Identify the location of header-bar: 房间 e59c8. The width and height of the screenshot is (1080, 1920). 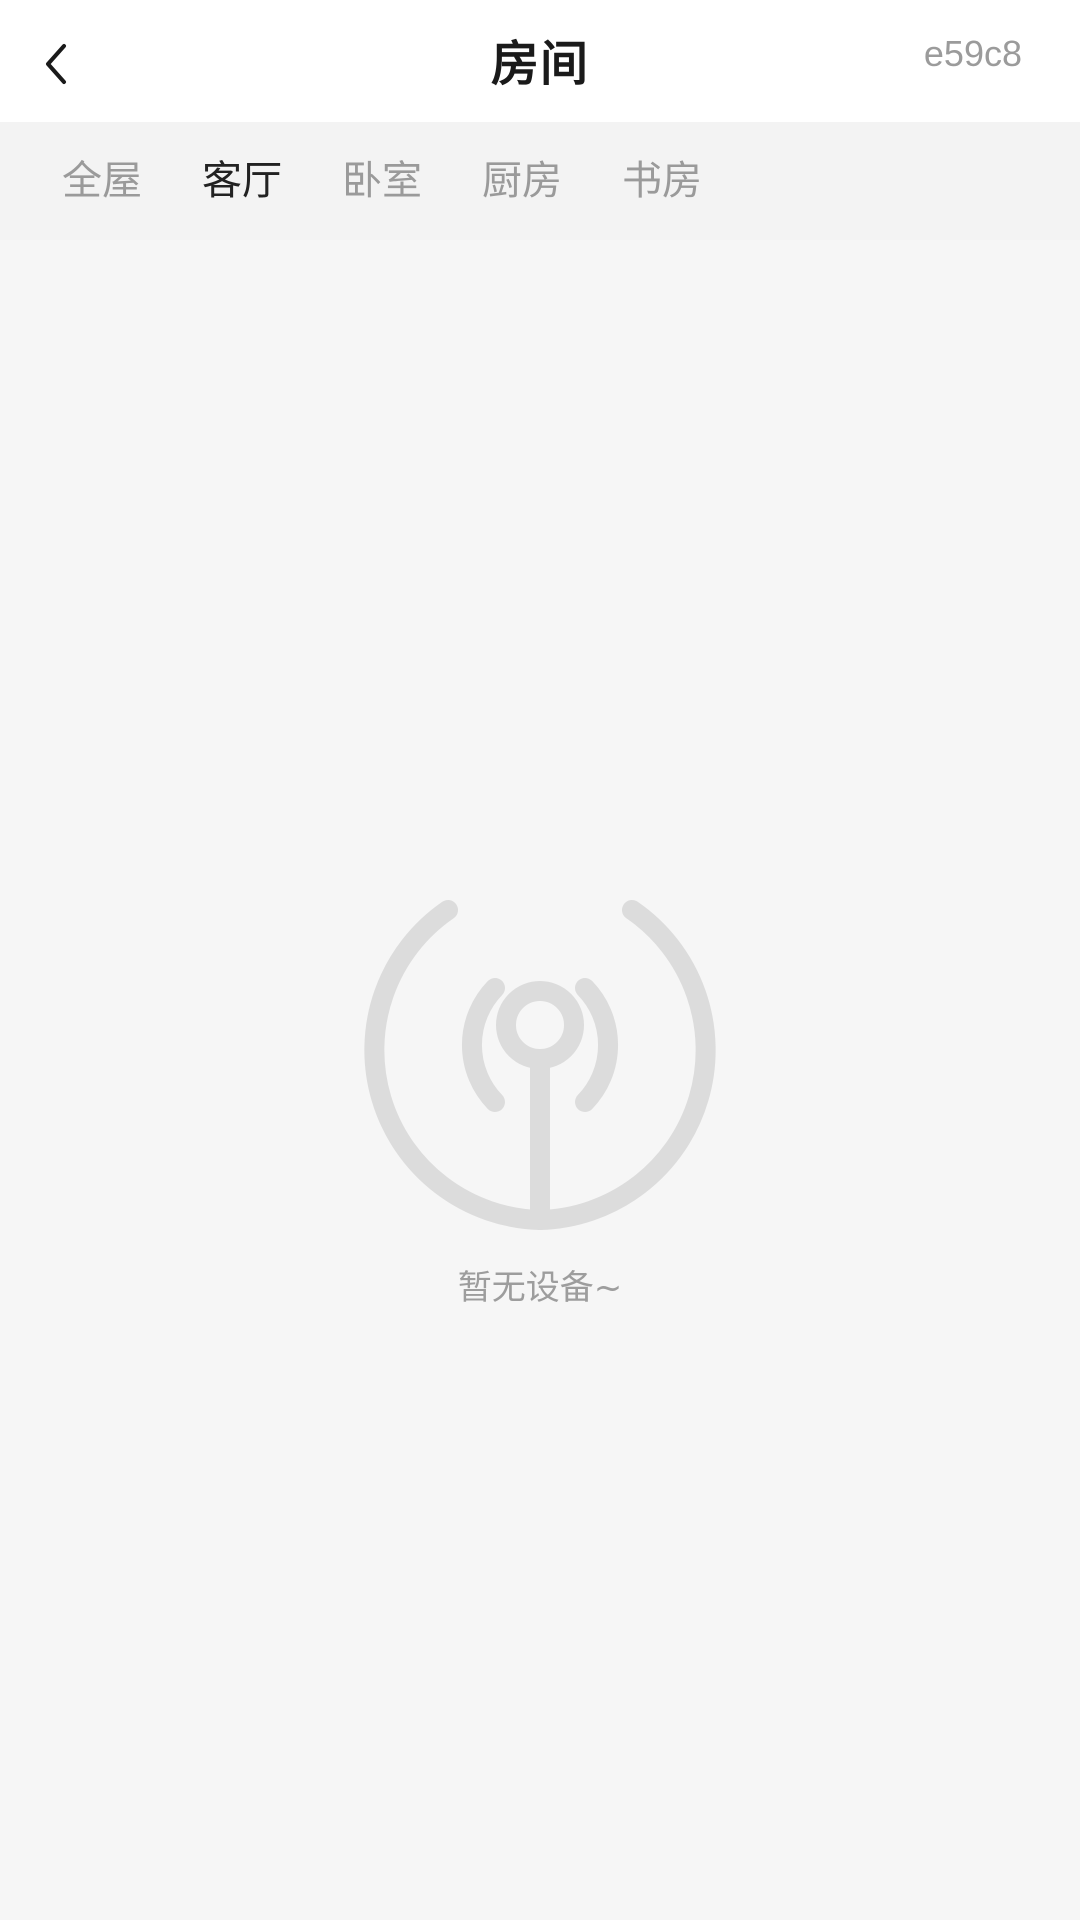
(540, 61).